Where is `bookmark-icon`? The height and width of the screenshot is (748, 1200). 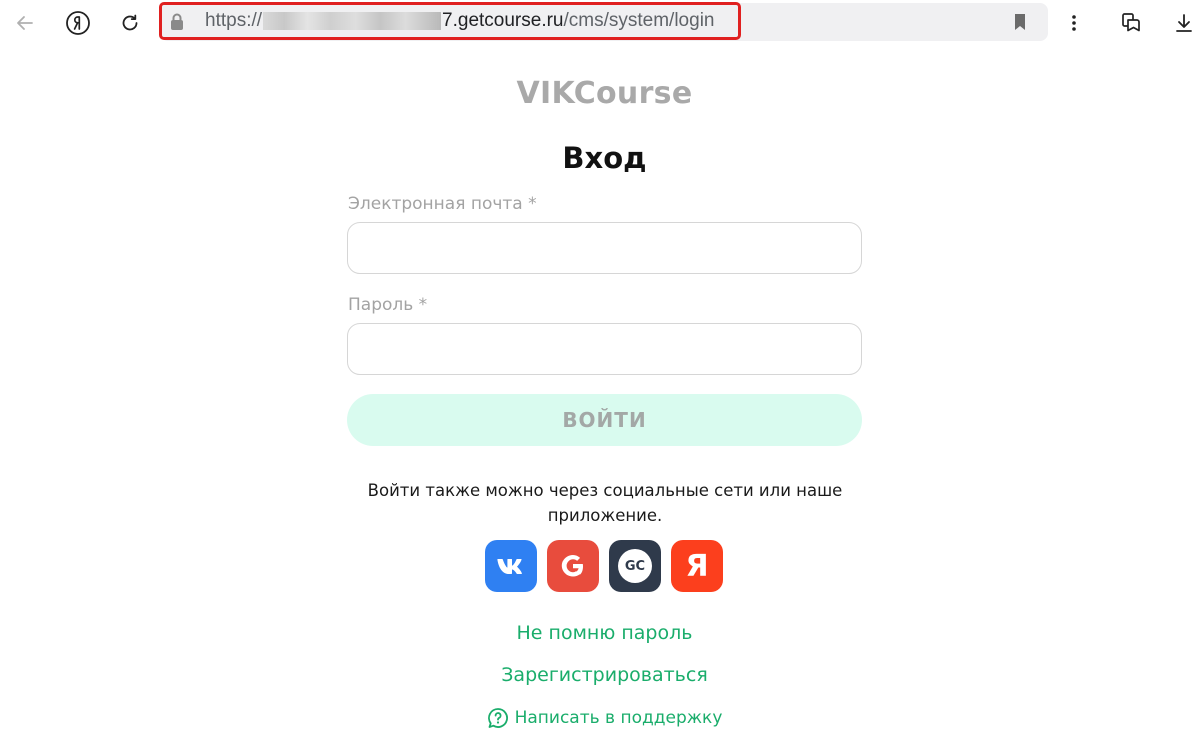 bookmark-icon is located at coordinates (1020, 24).